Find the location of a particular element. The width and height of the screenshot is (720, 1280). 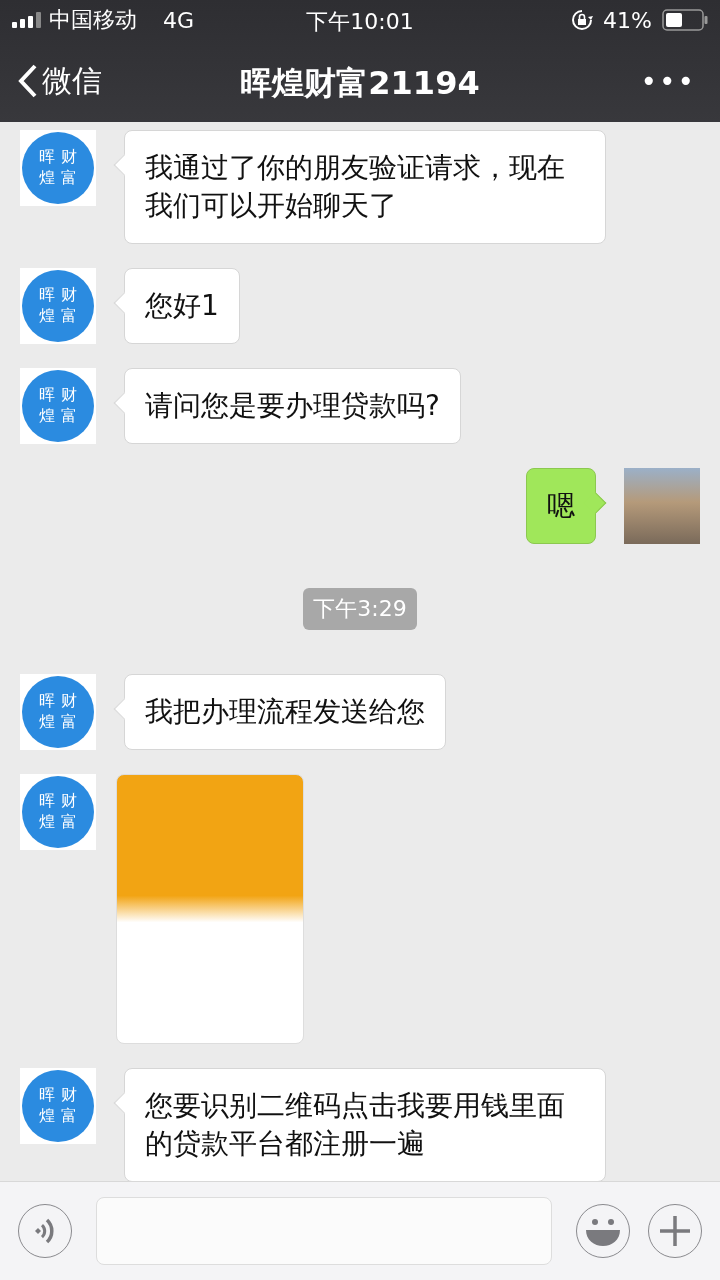

image-placeholder is located at coordinates (210, 909).